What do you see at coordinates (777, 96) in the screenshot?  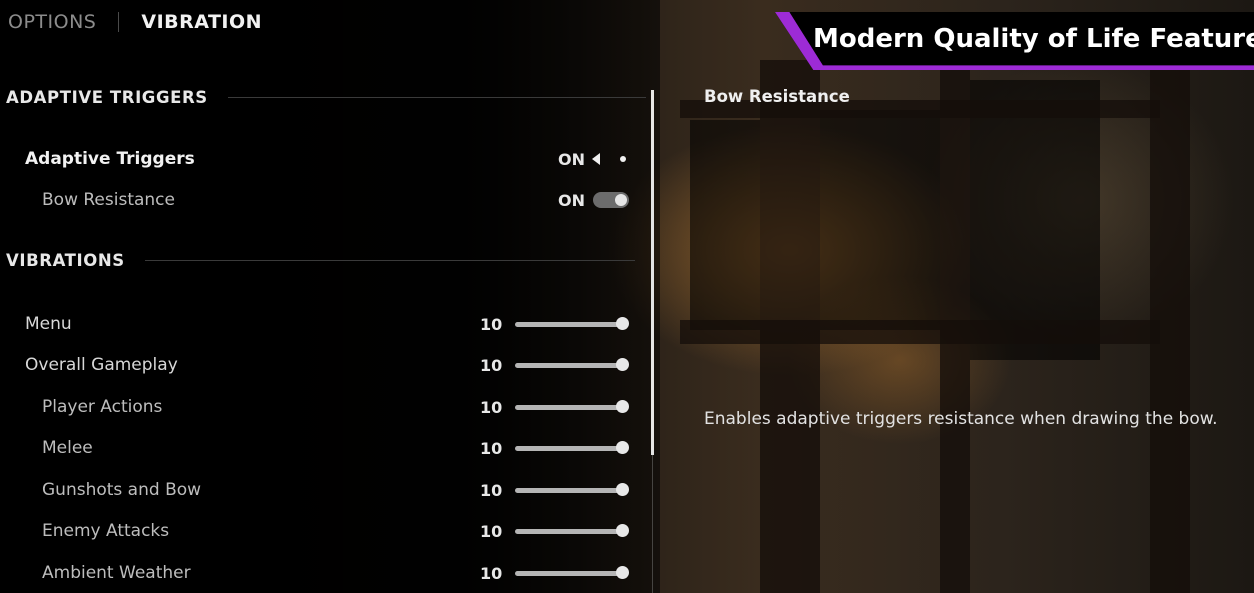 I see `detail-title: Bow Resistance` at bounding box center [777, 96].